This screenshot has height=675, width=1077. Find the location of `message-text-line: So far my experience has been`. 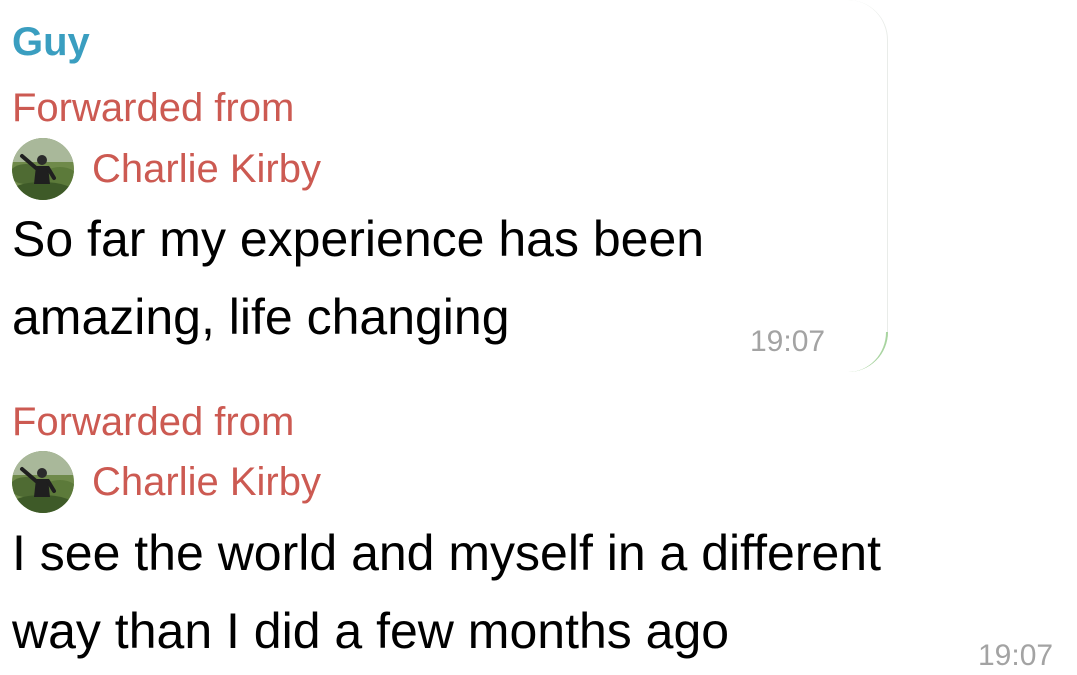

message-text-line: So far my experience has been is located at coordinates (358, 239).